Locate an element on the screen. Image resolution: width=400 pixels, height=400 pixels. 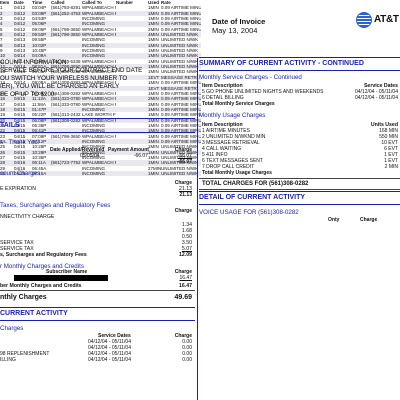
service-label: ILLING is located at coordinates (8, 360).